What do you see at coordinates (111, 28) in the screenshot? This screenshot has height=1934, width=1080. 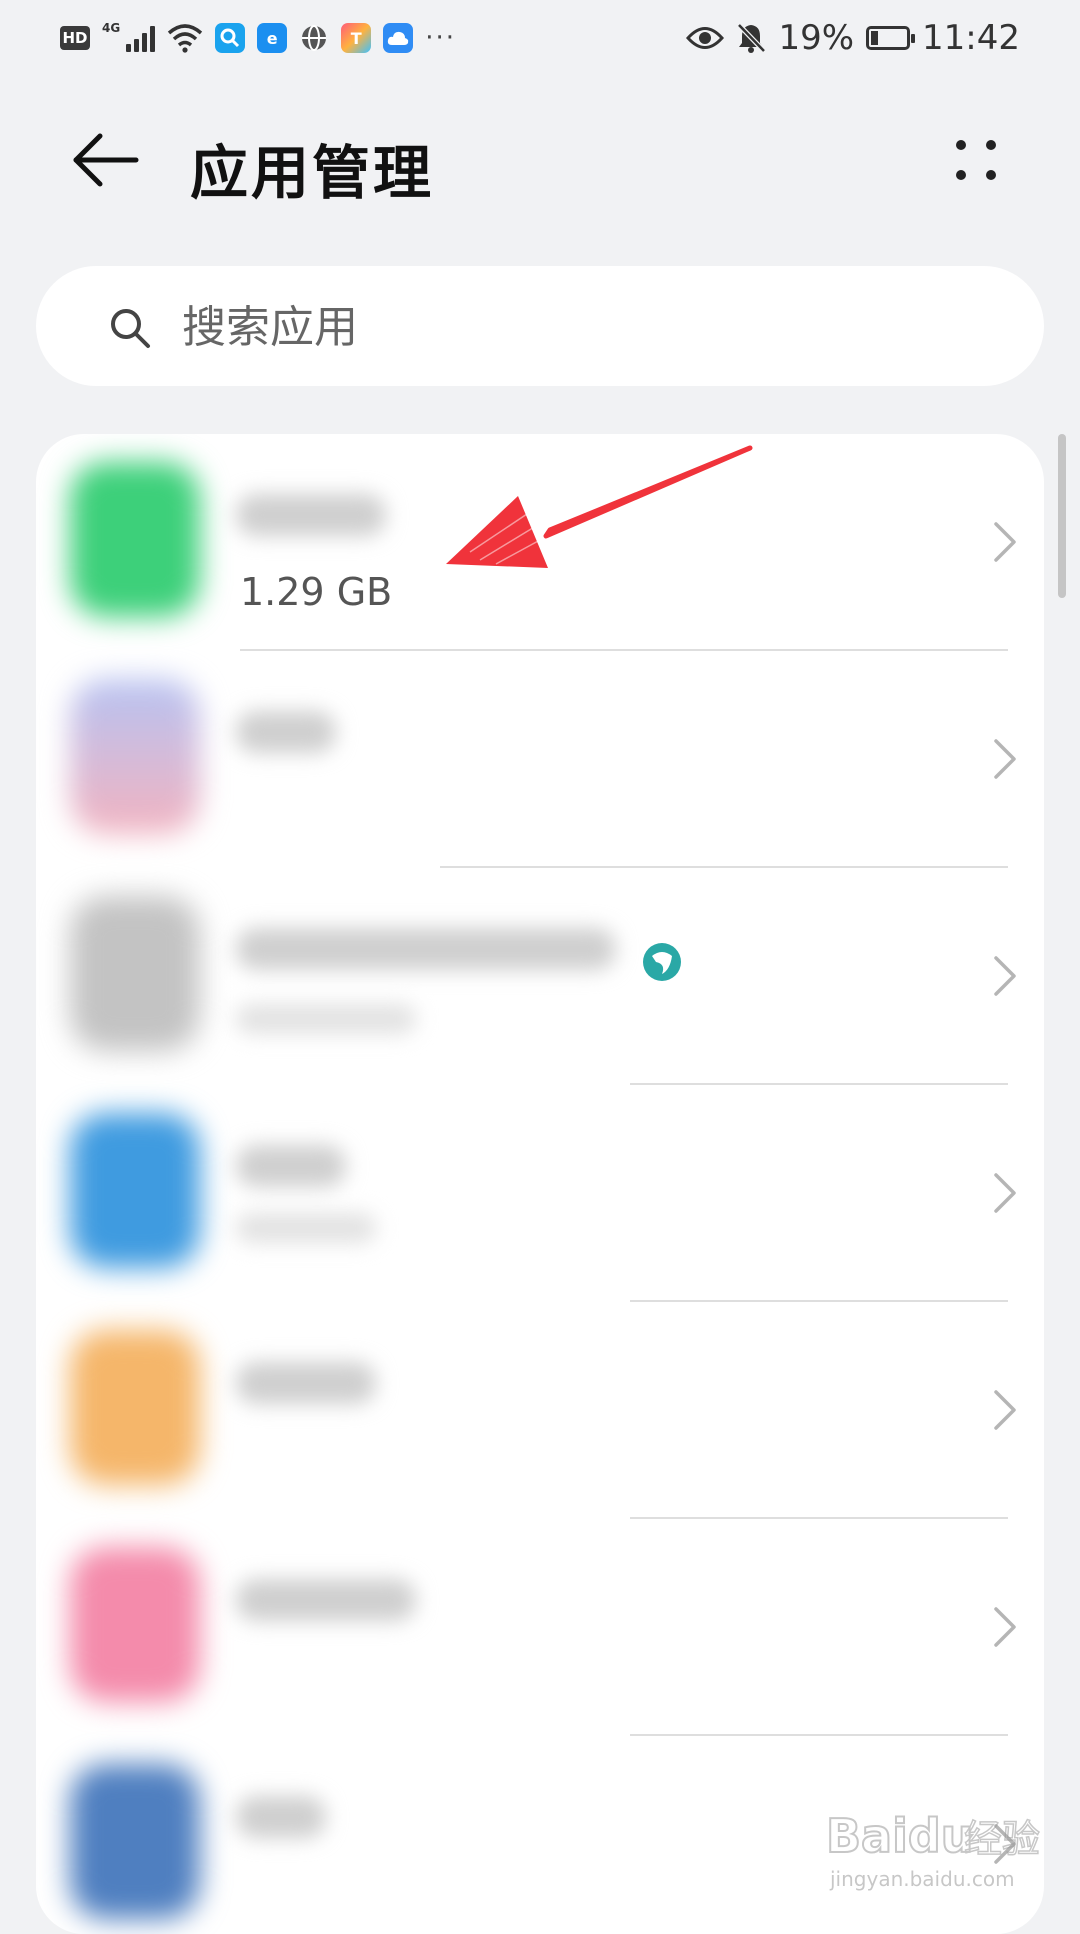 I see `network-type: 4G` at bounding box center [111, 28].